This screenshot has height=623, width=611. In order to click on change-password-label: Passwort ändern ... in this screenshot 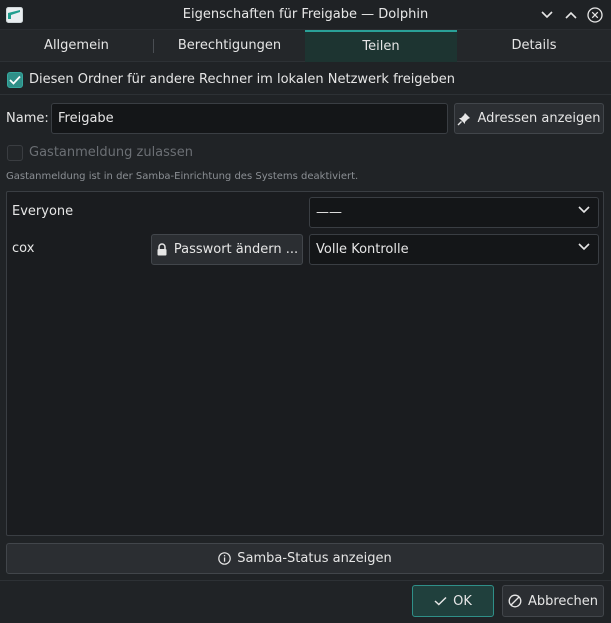, I will do `click(236, 249)`.